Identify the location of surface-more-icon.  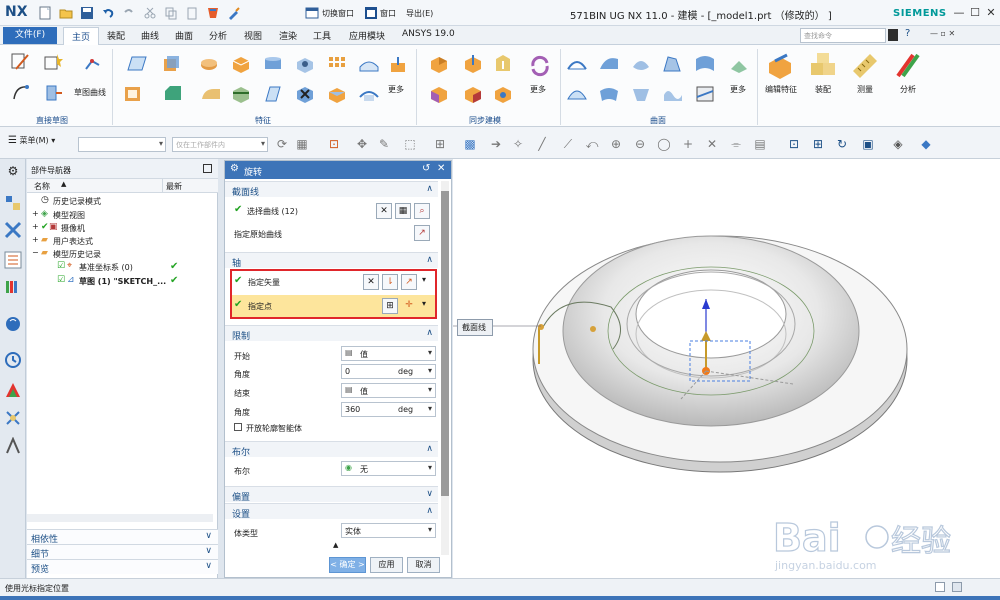
(739, 66).